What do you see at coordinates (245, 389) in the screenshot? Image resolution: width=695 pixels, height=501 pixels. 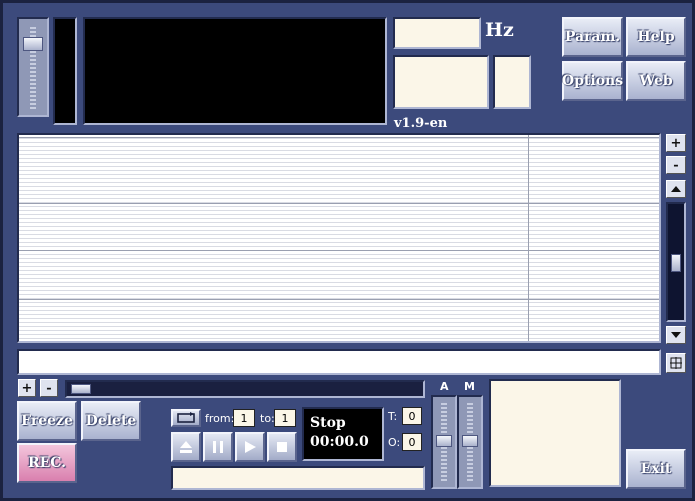 I see `horizontal-scrollbar` at bounding box center [245, 389].